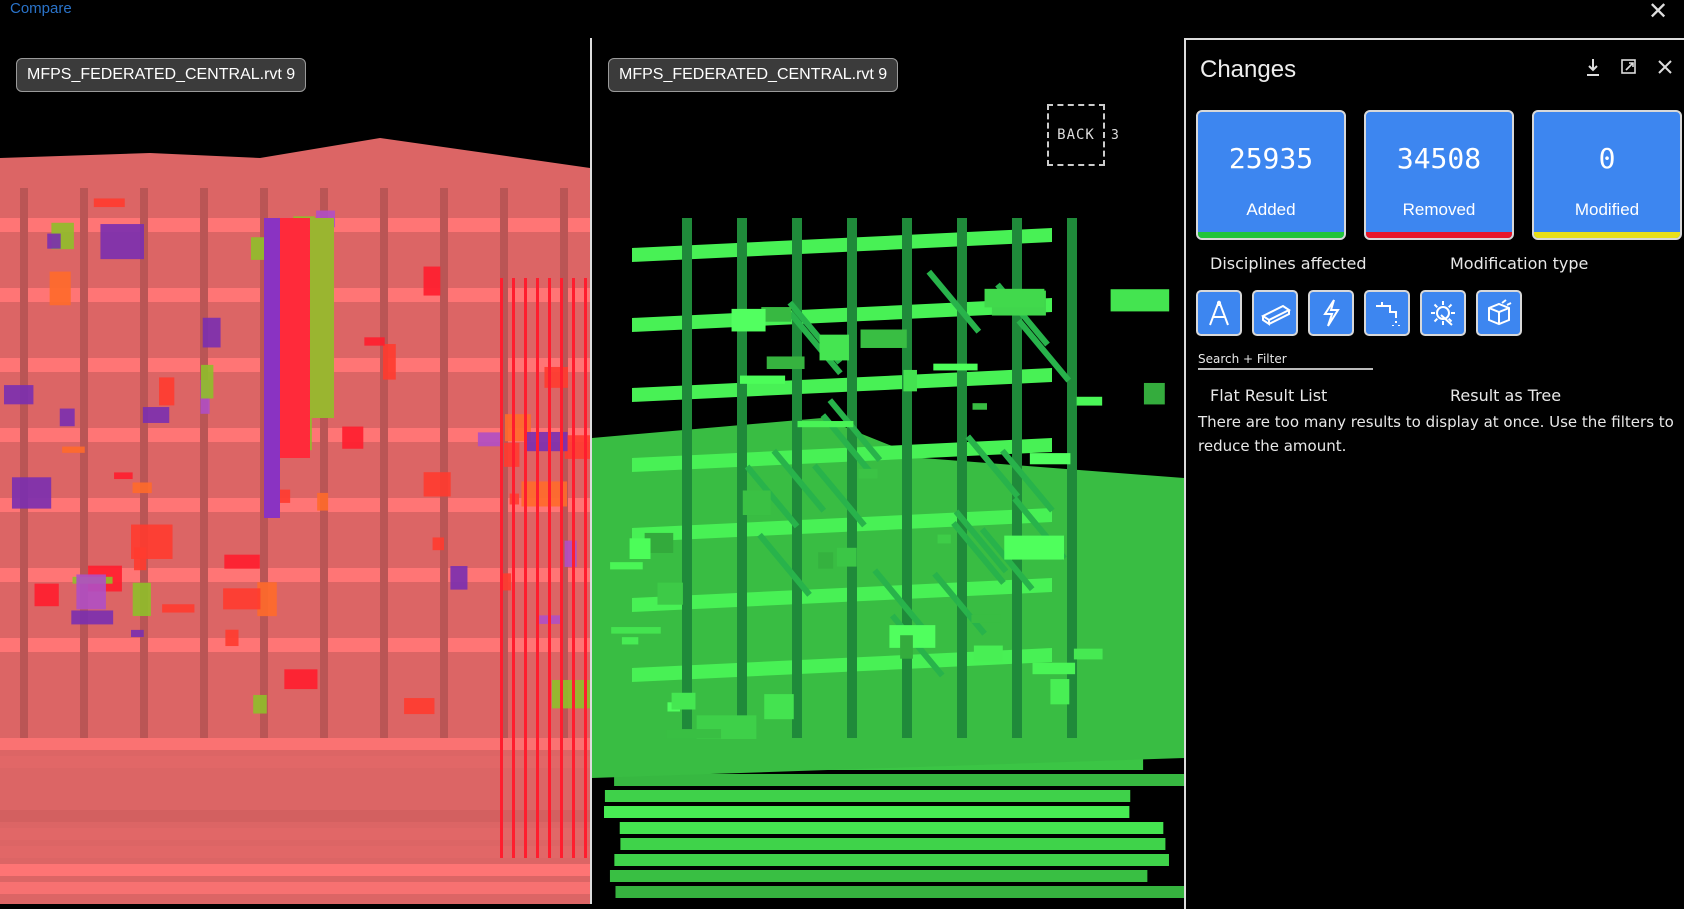  Describe the element at coordinates (1439, 158) in the screenshot. I see `removed-count: 34508` at that location.